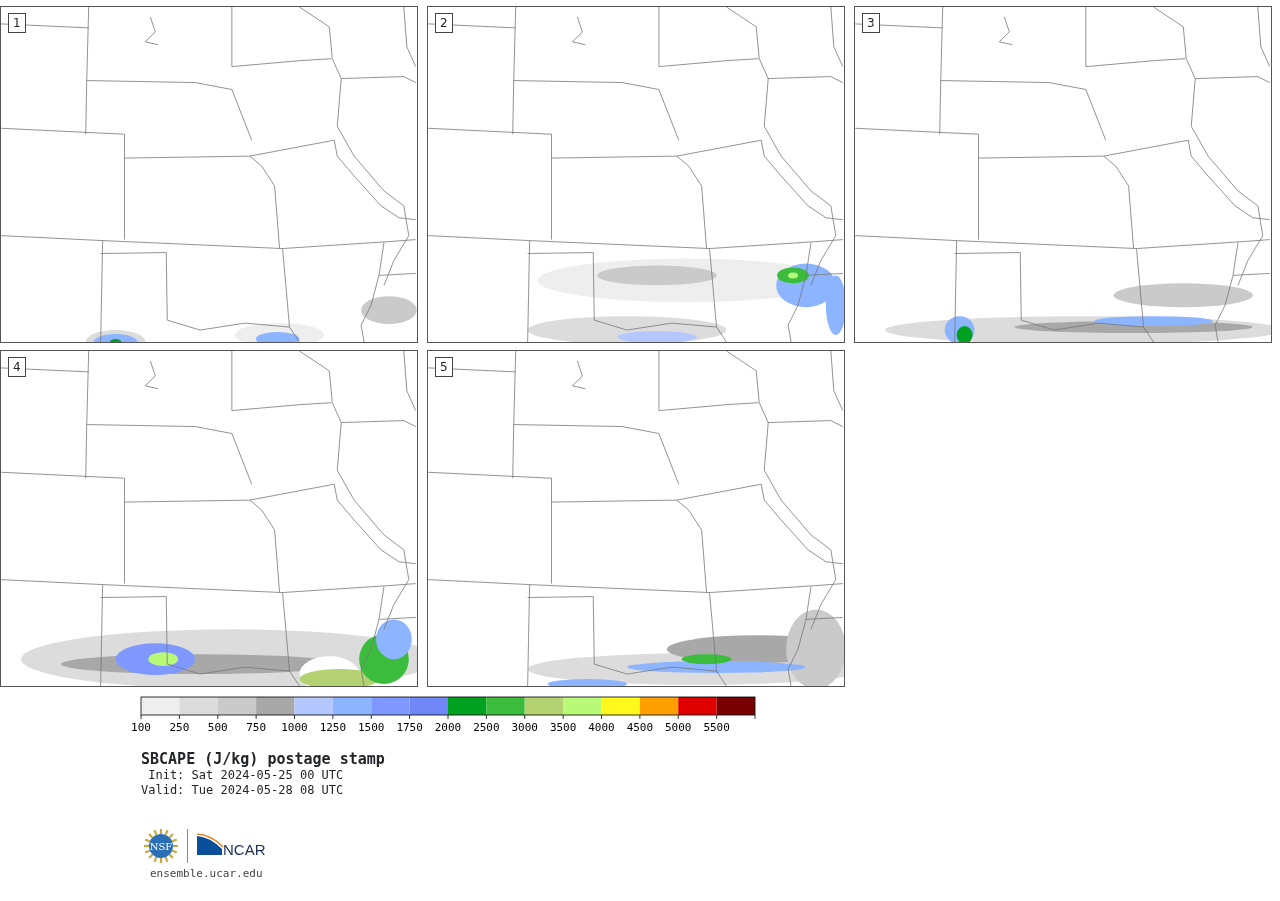 This screenshot has width=1280, height=901. I want to click on tick-label: 750, so click(256, 727).